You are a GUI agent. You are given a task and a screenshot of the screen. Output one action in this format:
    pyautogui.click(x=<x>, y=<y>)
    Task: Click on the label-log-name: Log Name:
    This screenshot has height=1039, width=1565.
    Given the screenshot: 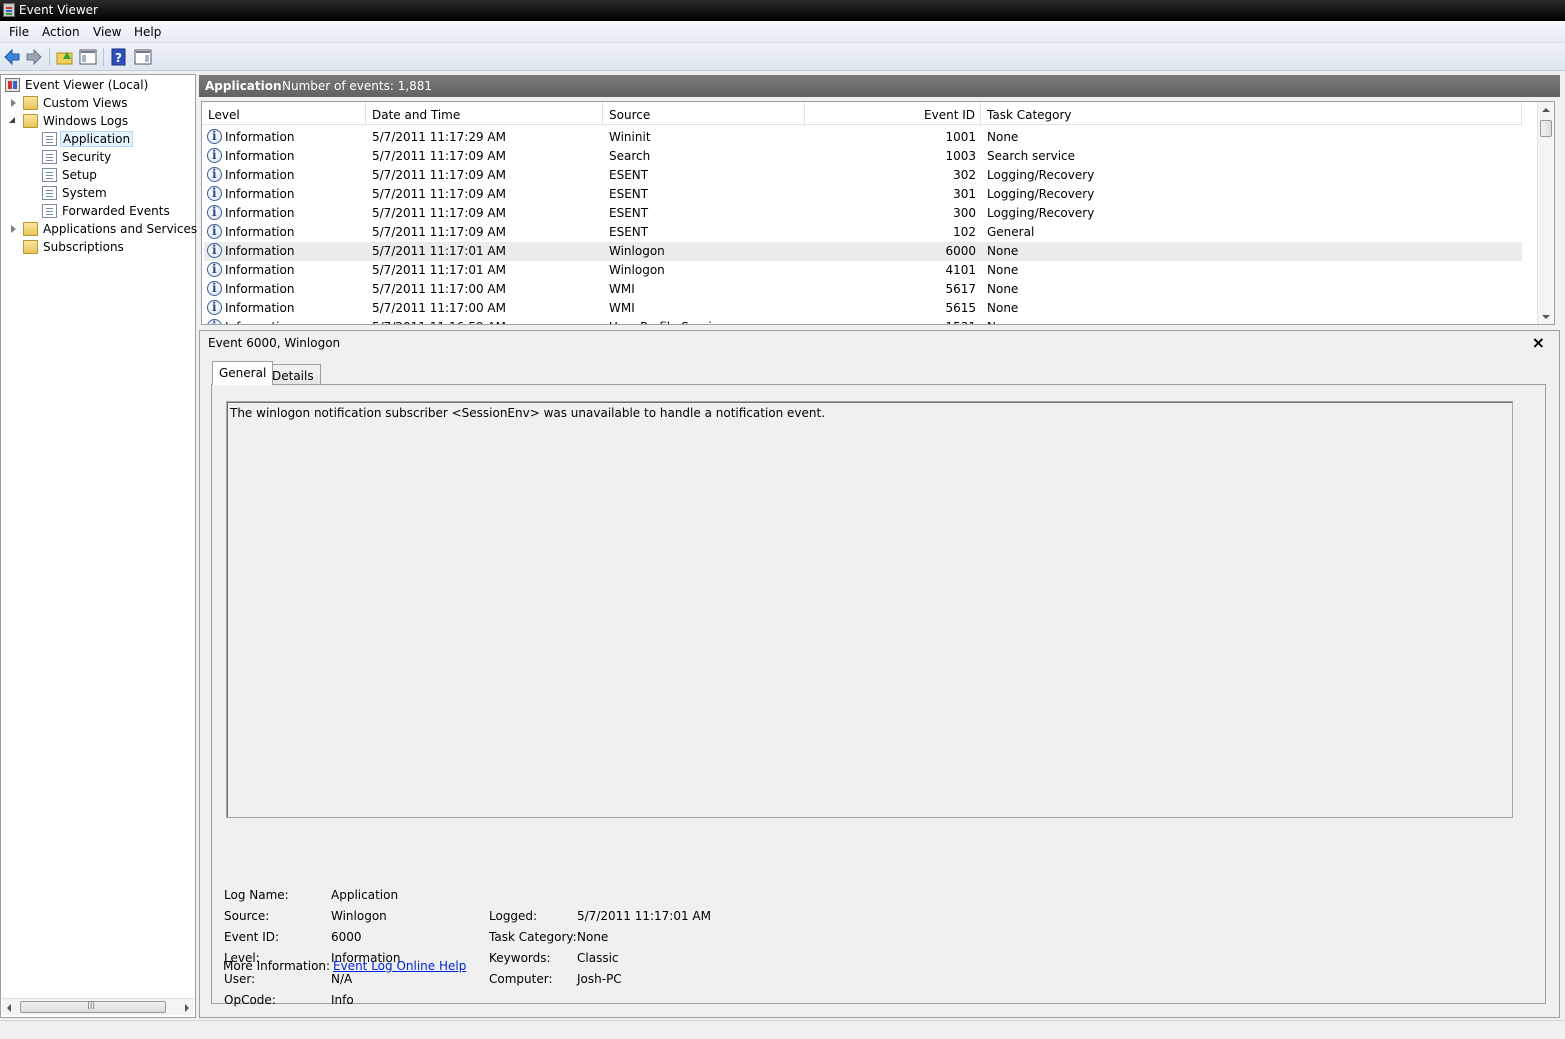 What is the action you would take?
    pyautogui.click(x=256, y=895)
    